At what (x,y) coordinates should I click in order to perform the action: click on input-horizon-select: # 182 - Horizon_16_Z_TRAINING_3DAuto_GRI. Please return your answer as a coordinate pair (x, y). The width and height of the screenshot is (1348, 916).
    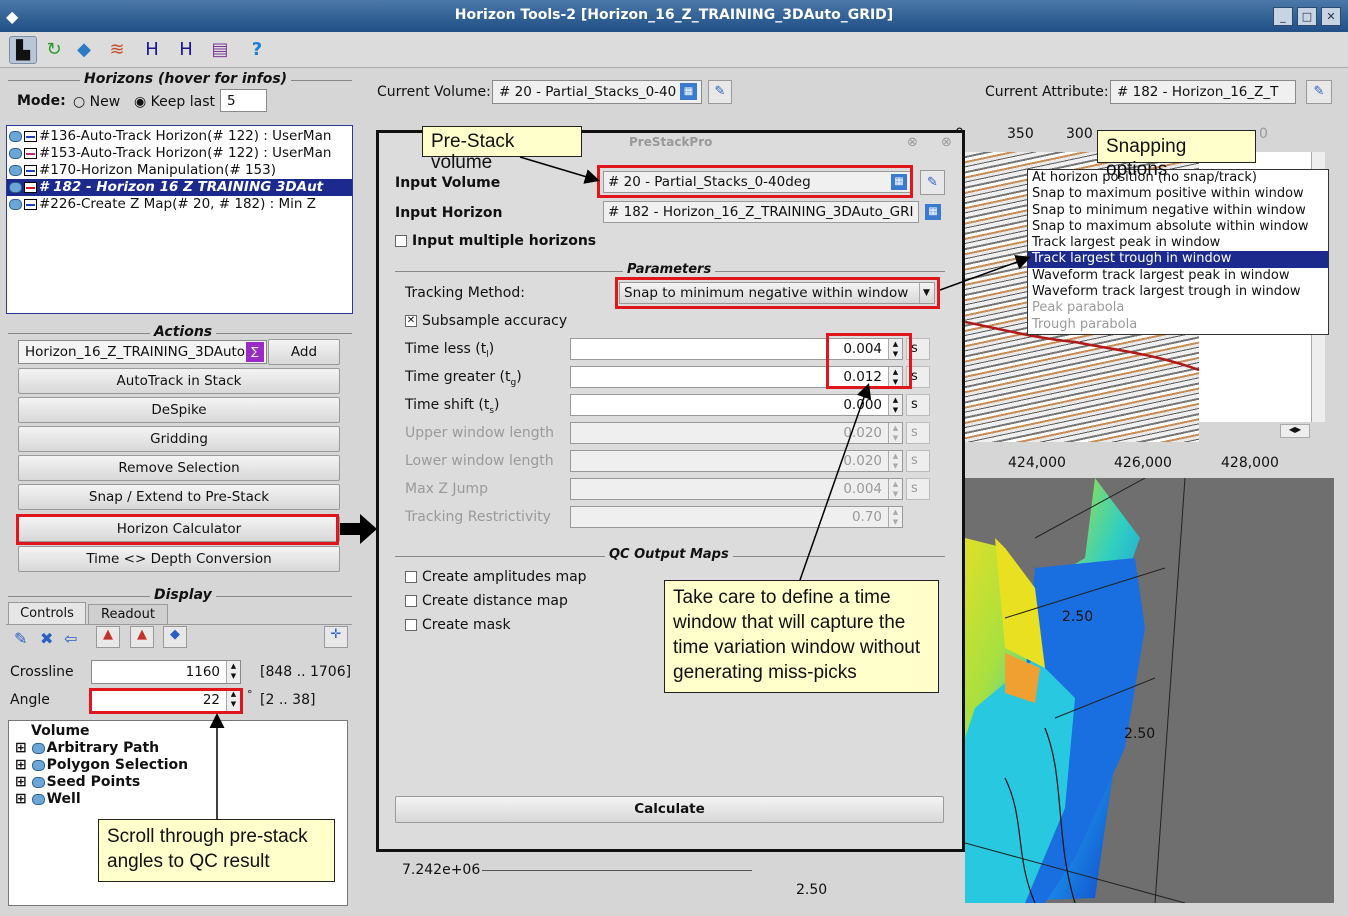
    Looking at the image, I should click on (761, 212).